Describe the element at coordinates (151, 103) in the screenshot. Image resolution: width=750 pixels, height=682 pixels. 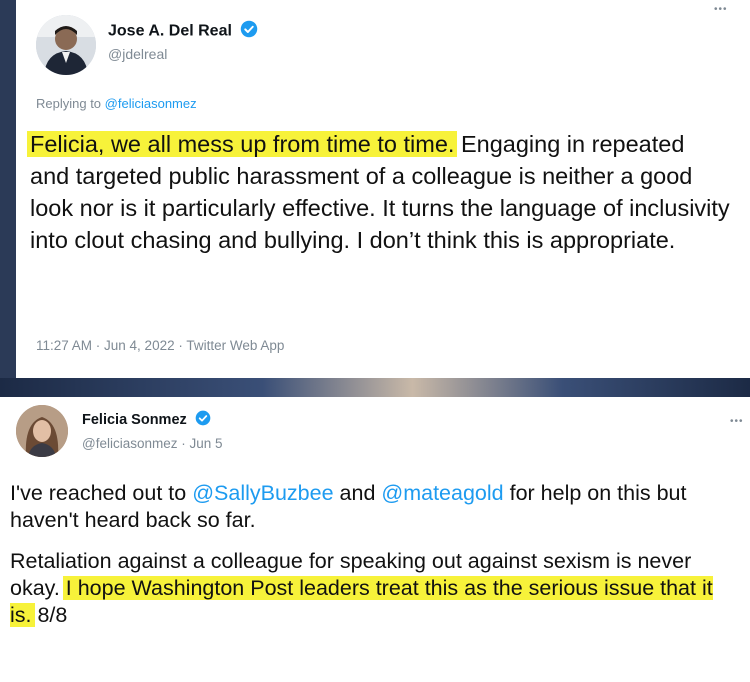
I see `replying-to-mention: @feliciasonmez` at that location.